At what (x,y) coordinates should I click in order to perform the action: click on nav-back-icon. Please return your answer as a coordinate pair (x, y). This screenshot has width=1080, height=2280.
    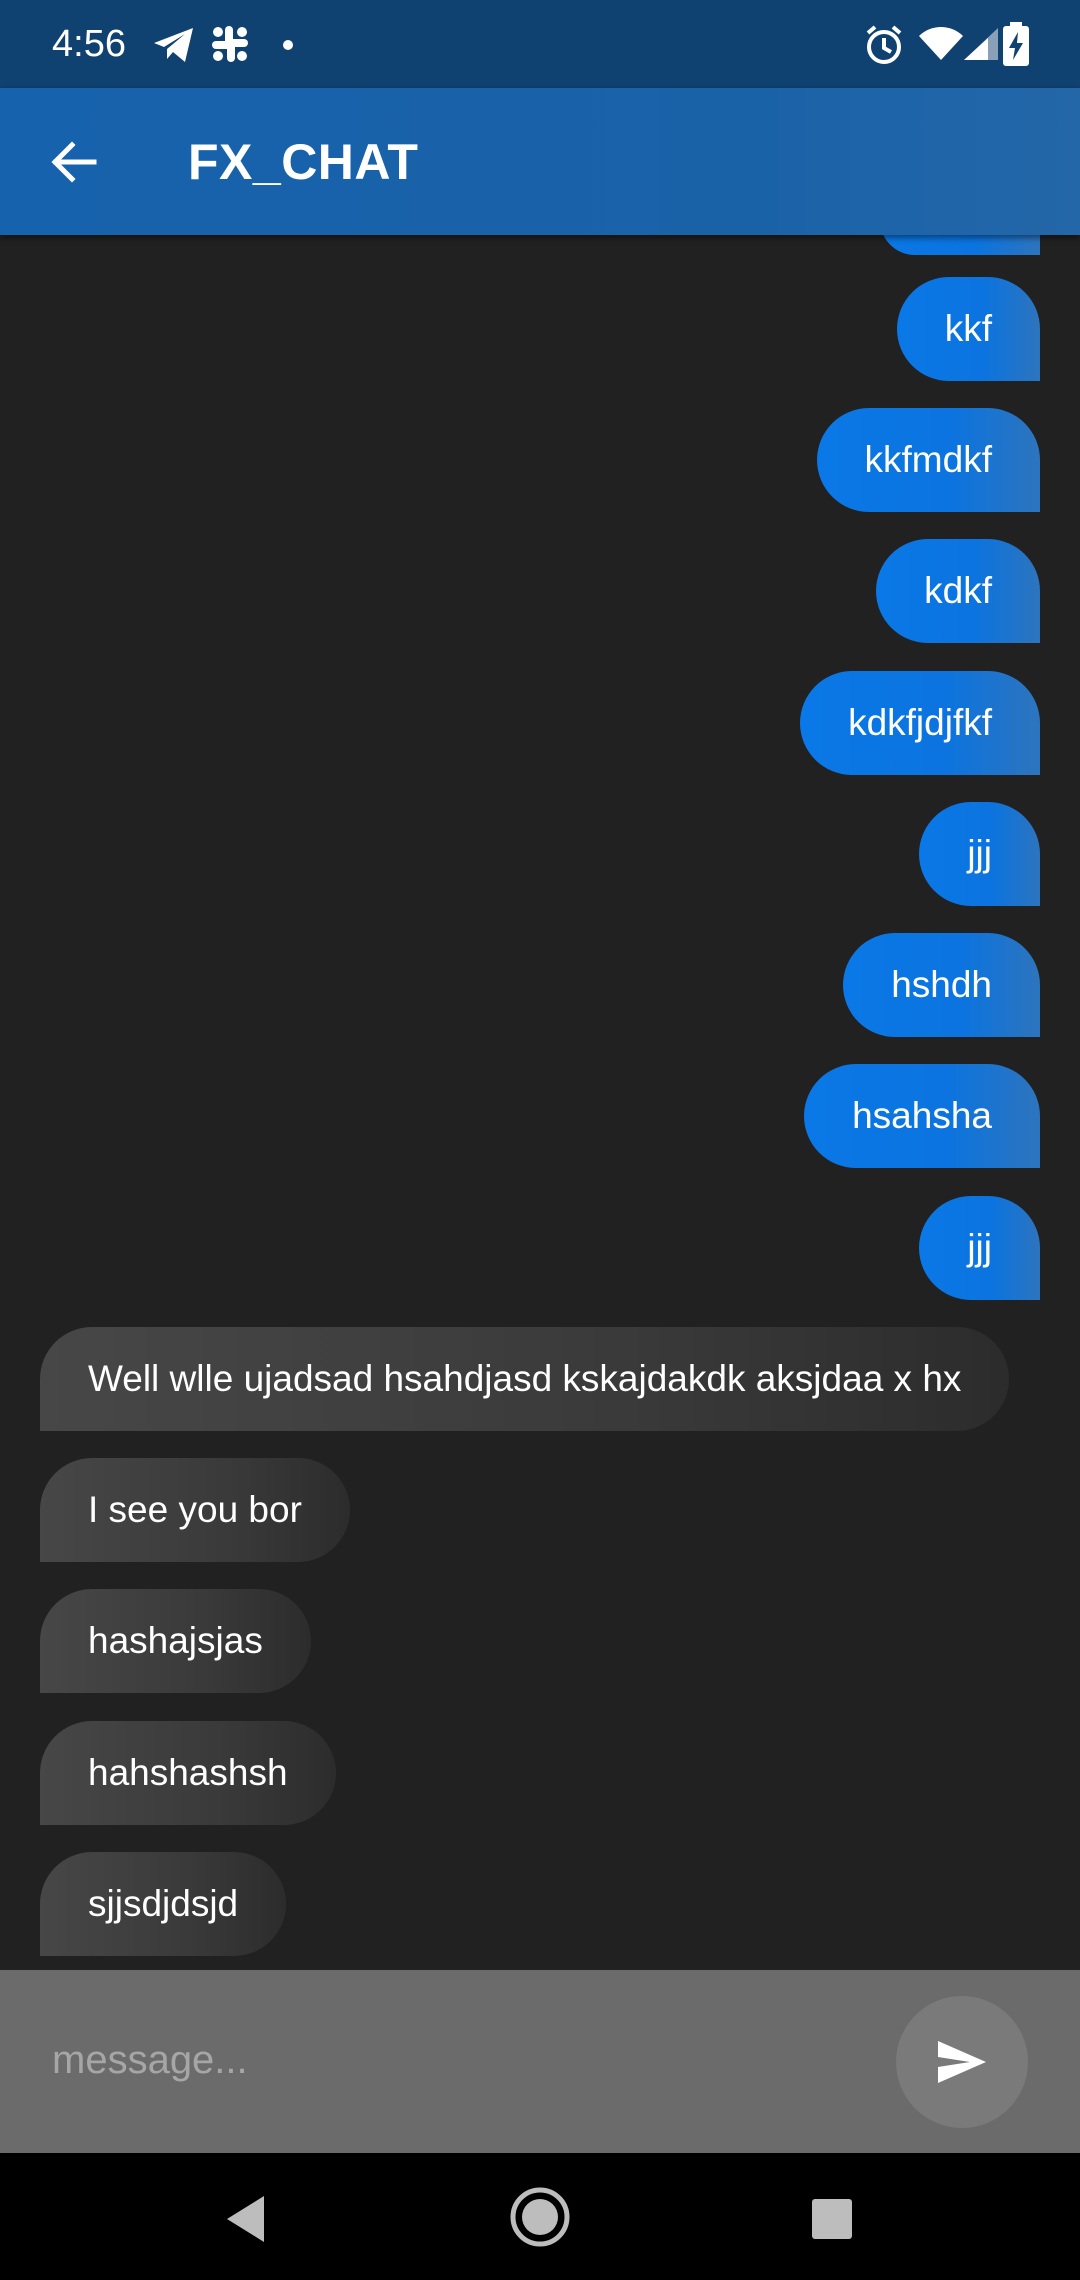
    Looking at the image, I should click on (245, 2219).